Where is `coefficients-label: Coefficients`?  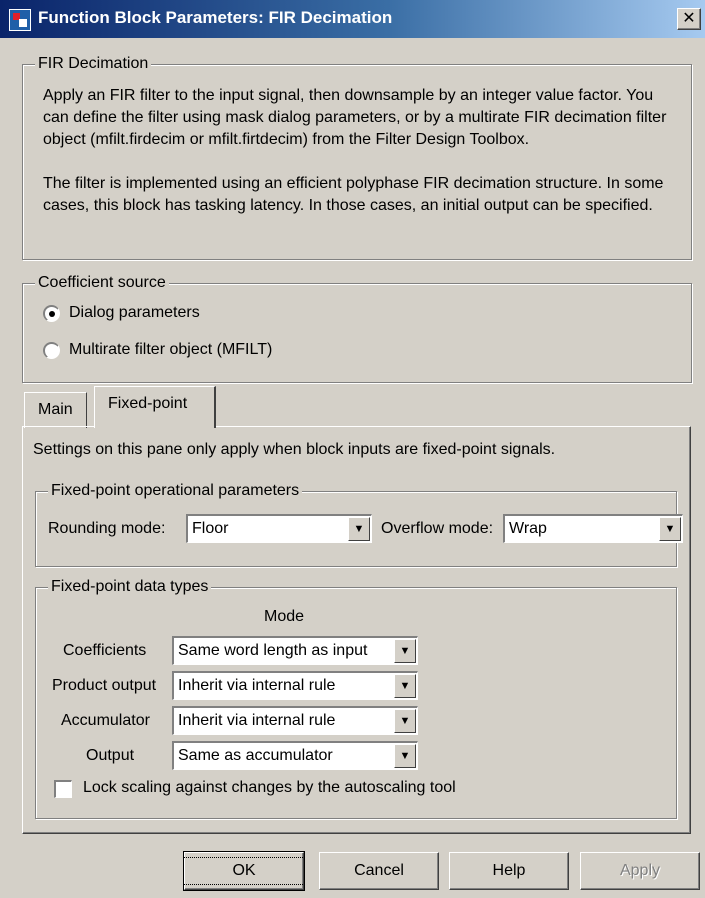
coefficients-label: Coefficients is located at coordinates (105, 650).